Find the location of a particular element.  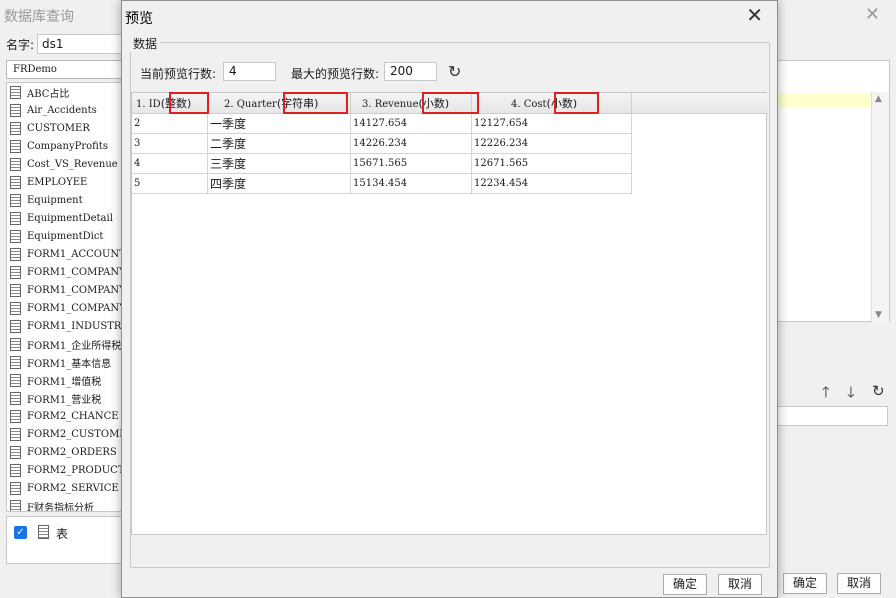

cell-id: 2 is located at coordinates (170, 124).